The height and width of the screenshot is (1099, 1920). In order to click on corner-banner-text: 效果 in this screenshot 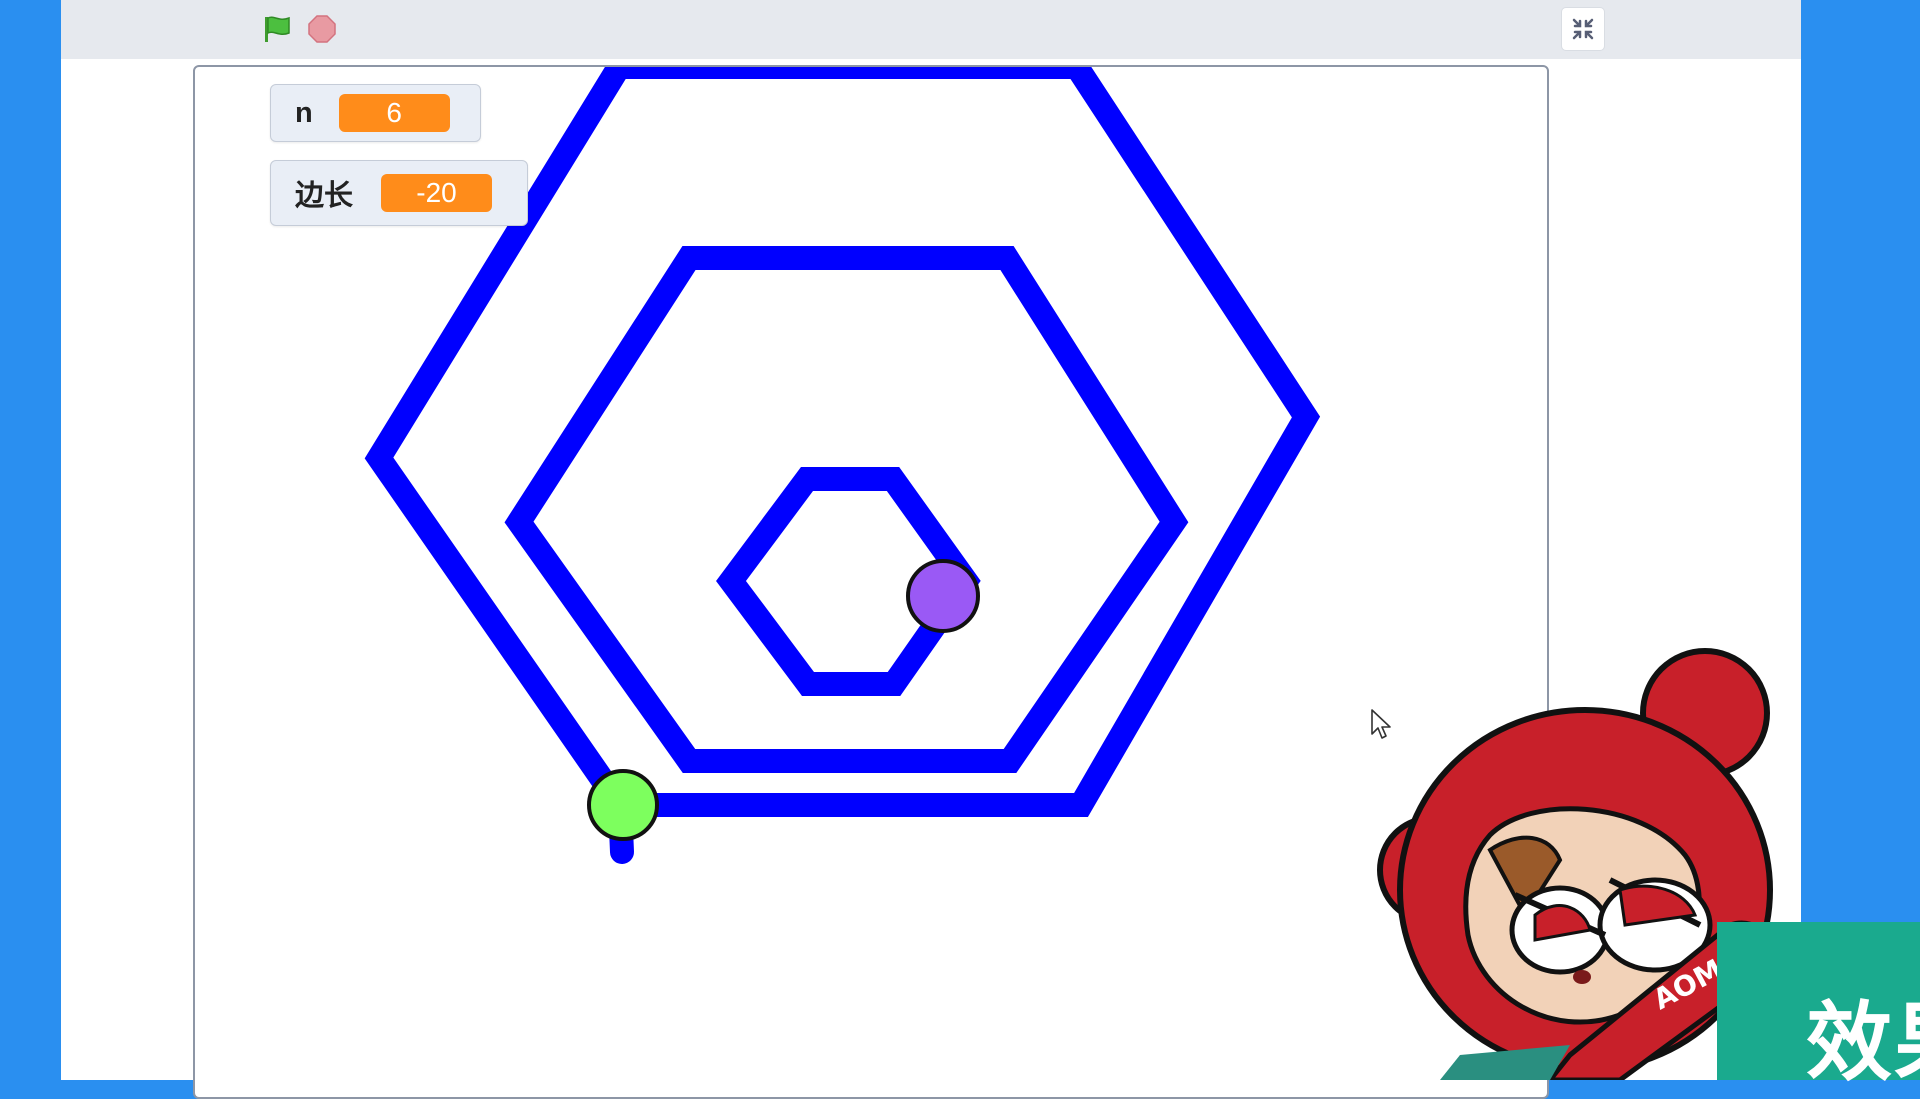, I will do `click(1863, 1043)`.